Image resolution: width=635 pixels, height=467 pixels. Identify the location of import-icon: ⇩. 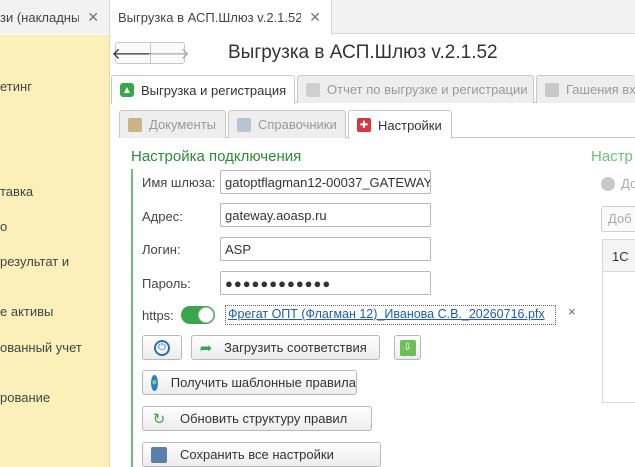
(407, 347).